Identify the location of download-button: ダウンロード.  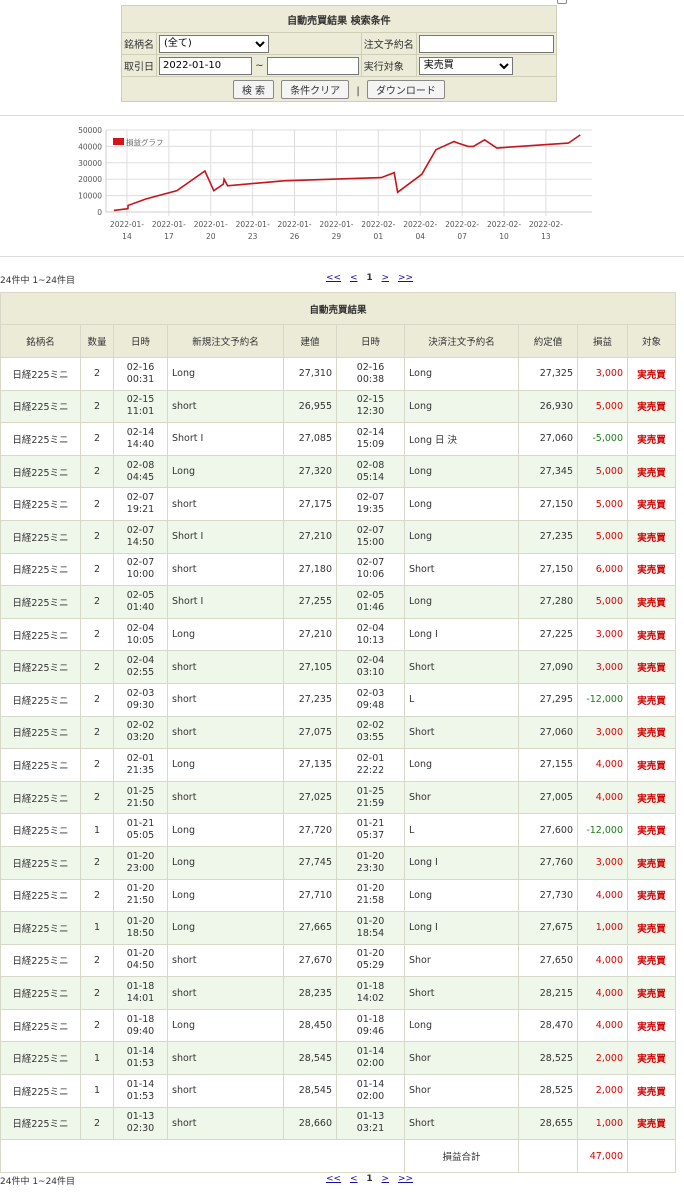
(405, 89).